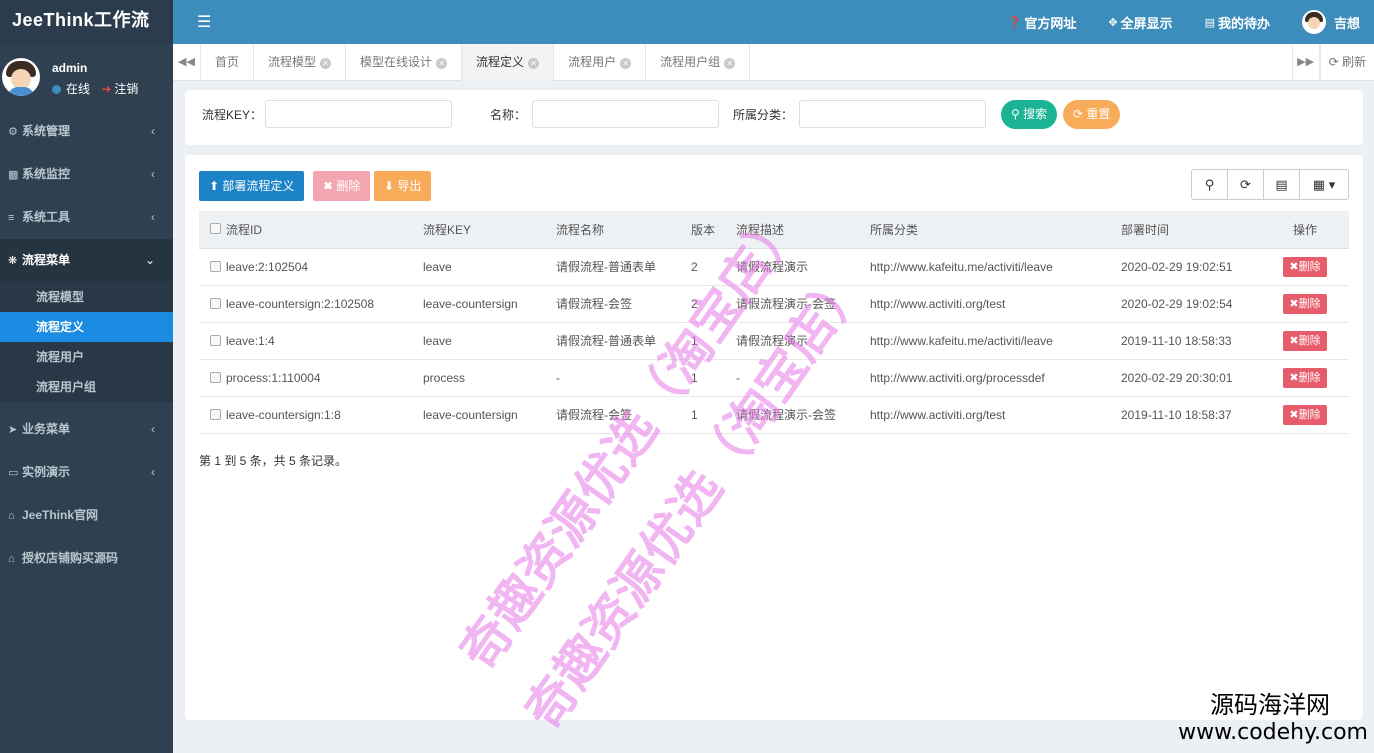  What do you see at coordinates (204, 22) in the screenshot?
I see `menu-toggle-icon: ☰` at bounding box center [204, 22].